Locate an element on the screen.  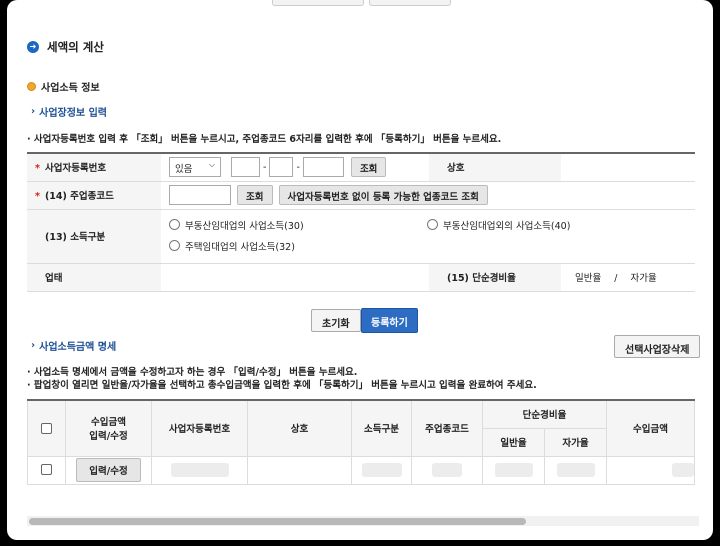
income-type-row1: 부동산임대업의 사업소득(30) 부동산임대업외의 사업소득(40) is located at coordinates (432, 225).